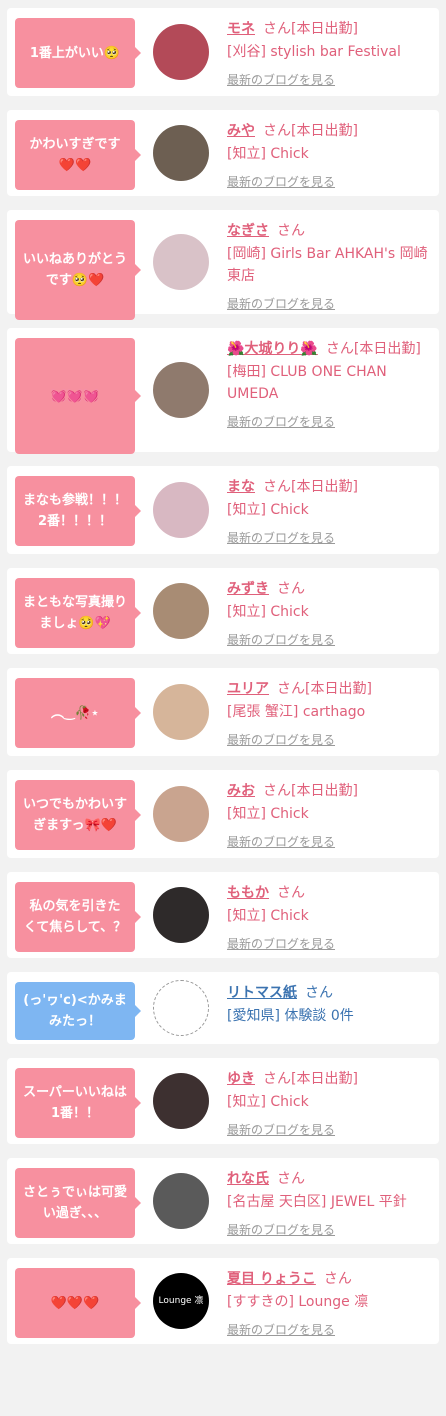  What do you see at coordinates (328, 614) in the screenshot?
I see `author-info: みずき さん [知立] Chick 最新のブログを見る` at bounding box center [328, 614].